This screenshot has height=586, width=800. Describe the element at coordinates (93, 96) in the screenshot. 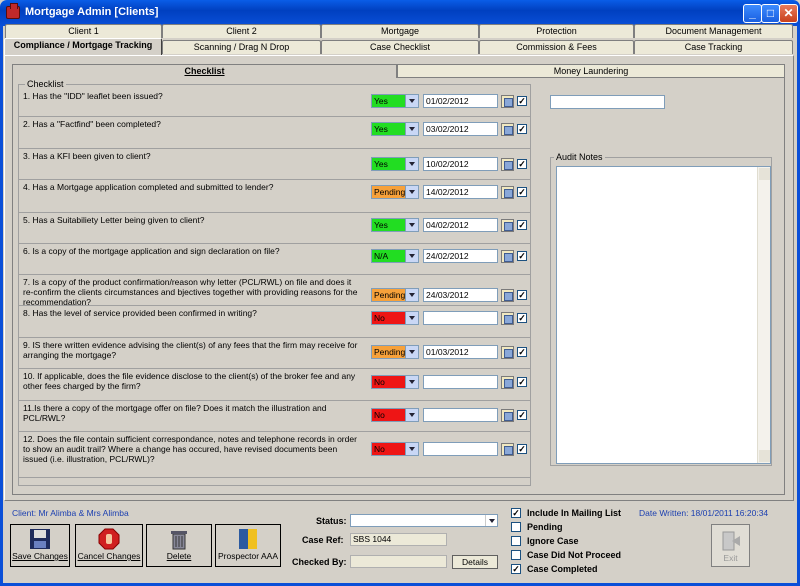

I see `question-text: 1. Has the "IDD" leaflet been issued?` at that location.